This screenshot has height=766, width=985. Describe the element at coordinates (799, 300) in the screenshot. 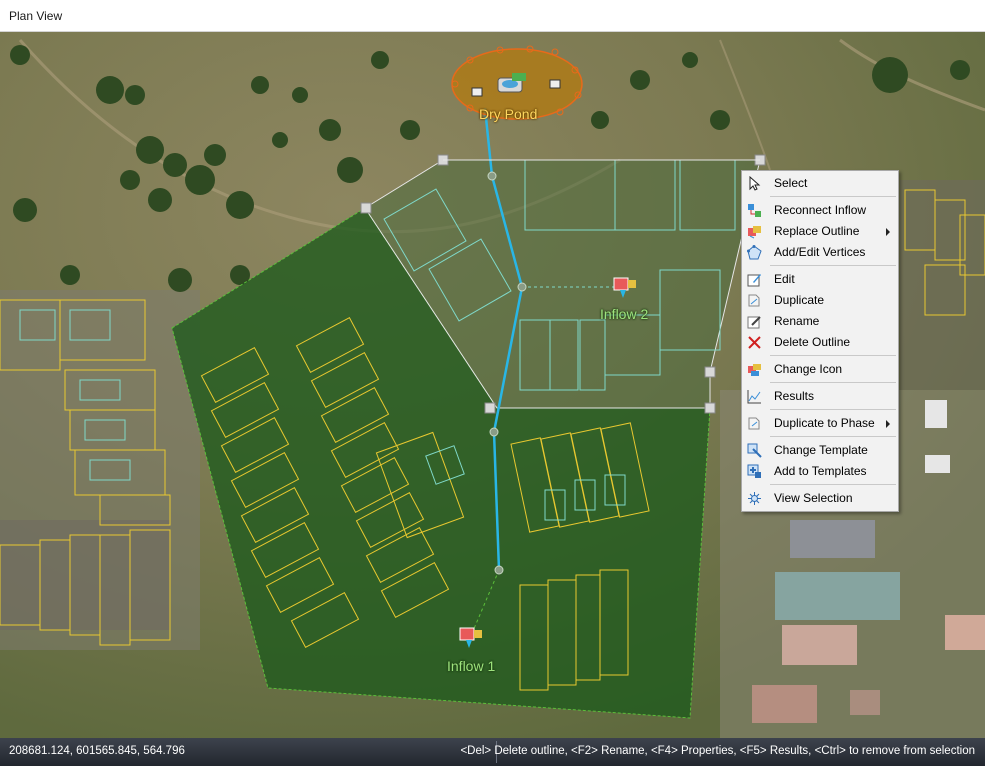

I see `menu-item-label: Duplicate` at that location.